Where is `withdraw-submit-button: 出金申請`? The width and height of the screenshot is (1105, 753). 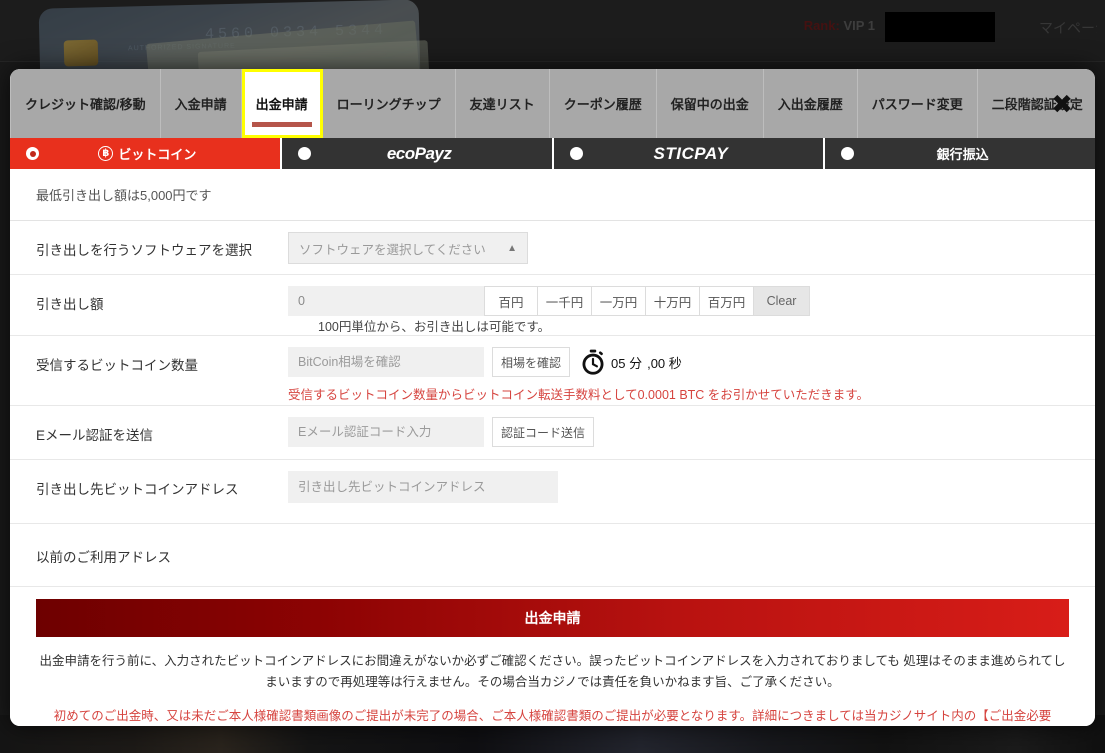 withdraw-submit-button: 出金申請 is located at coordinates (552, 618).